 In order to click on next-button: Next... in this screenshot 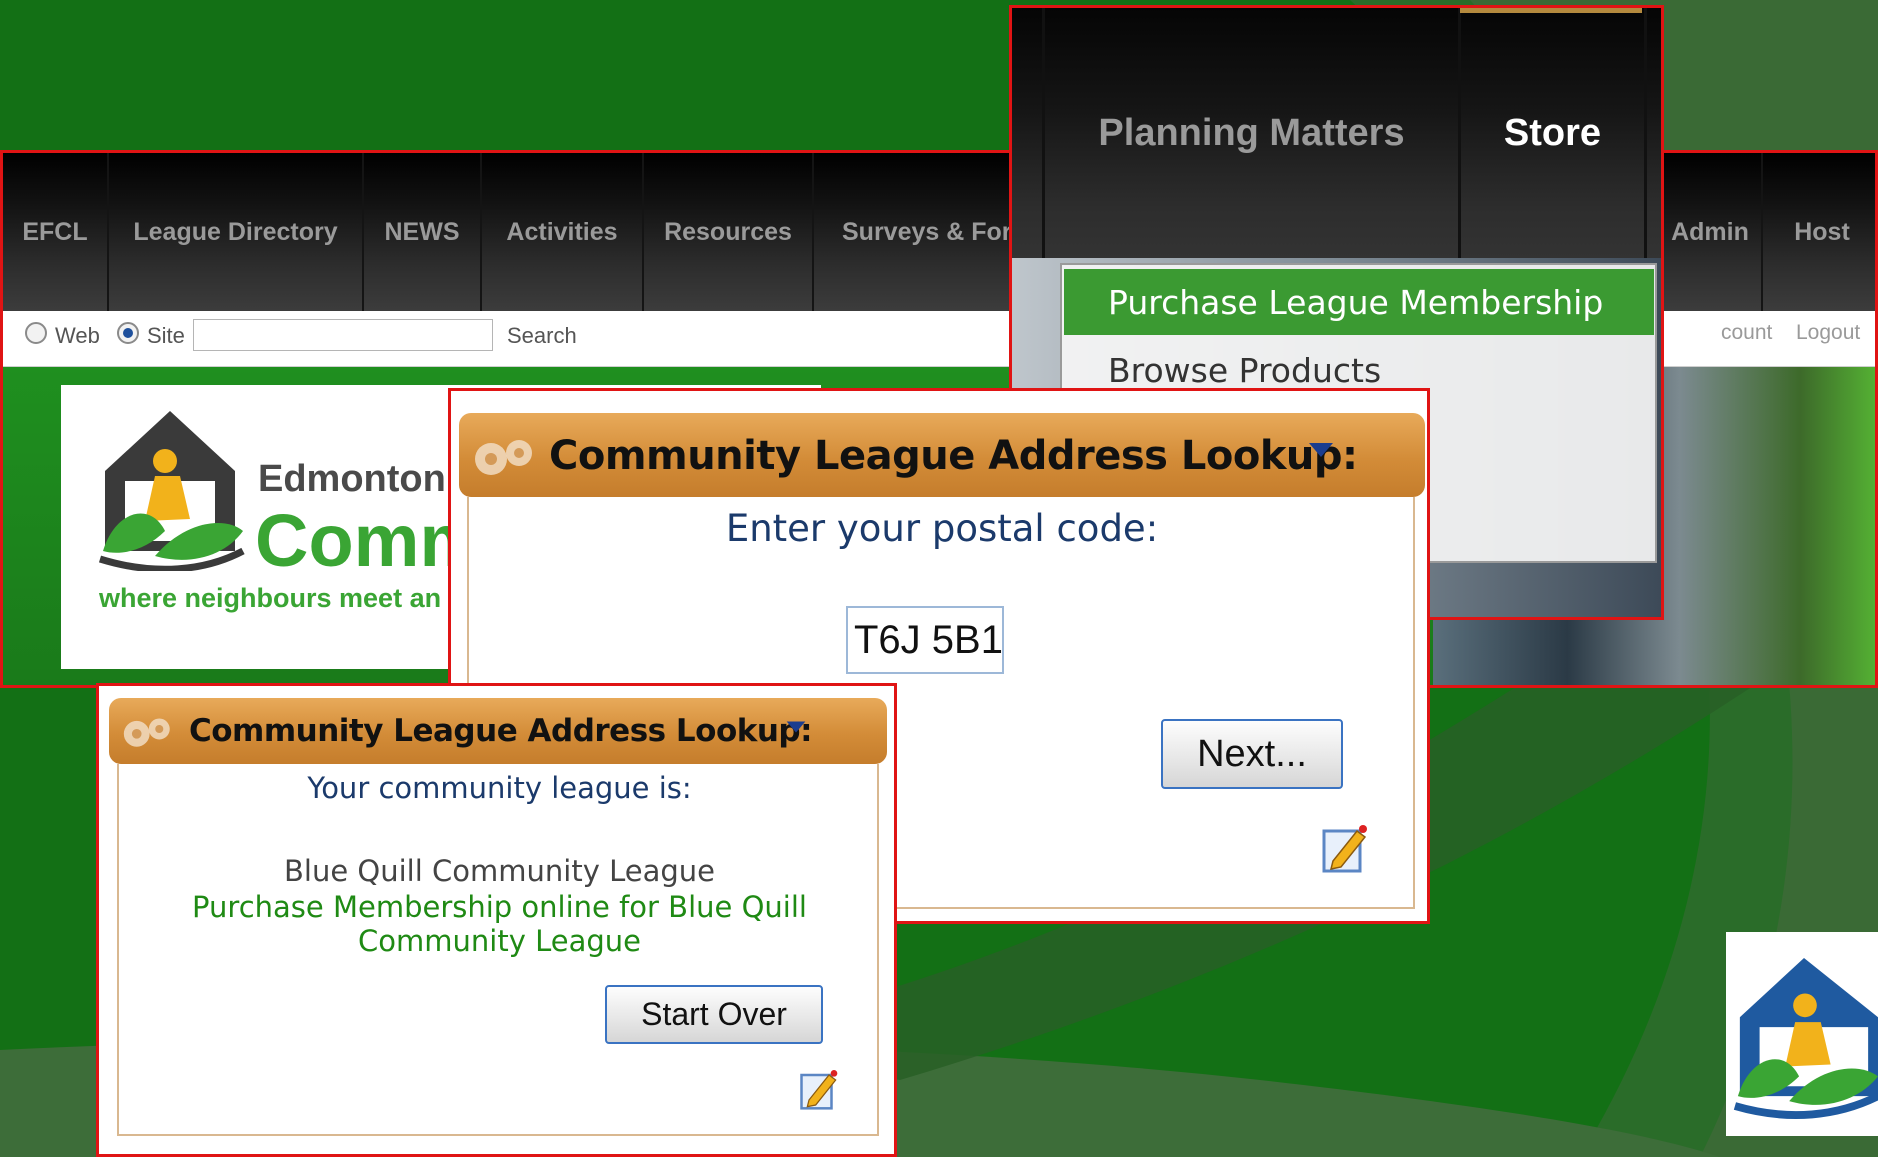, I will do `click(1252, 754)`.